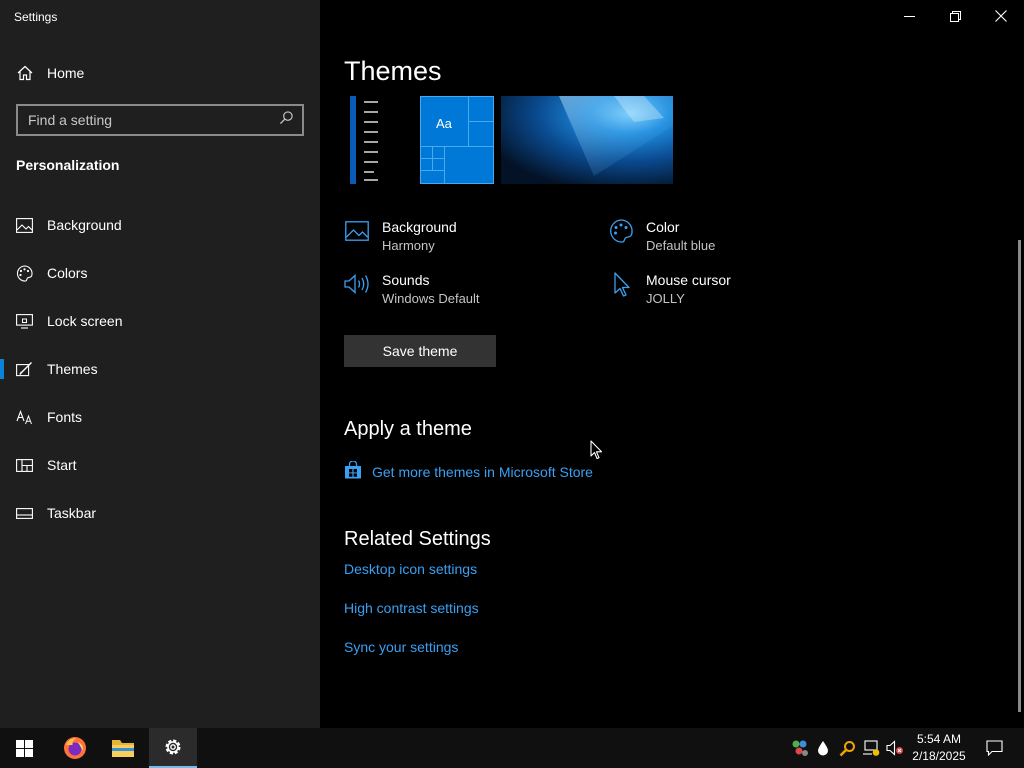 The image size is (1024, 768). I want to click on fonts-icon, so click(24, 417).